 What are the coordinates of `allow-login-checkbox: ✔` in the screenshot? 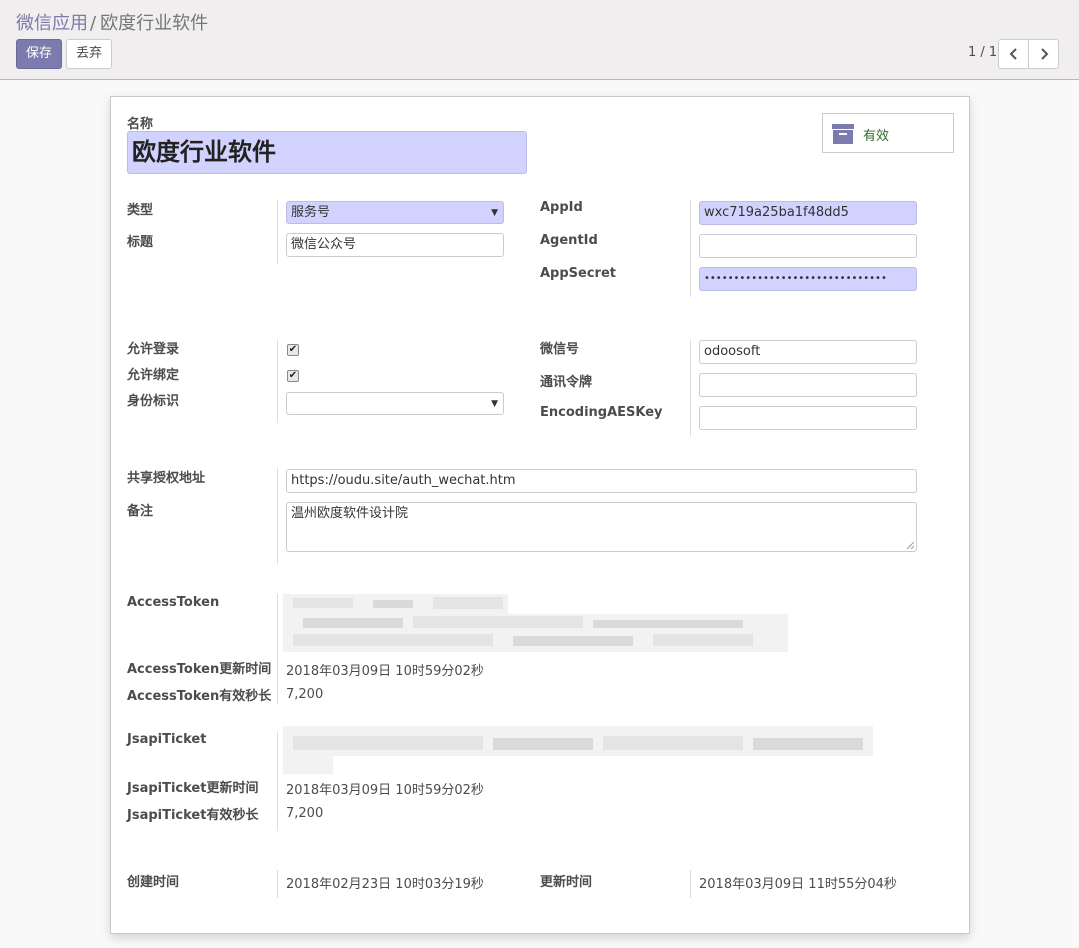 It's located at (293, 350).